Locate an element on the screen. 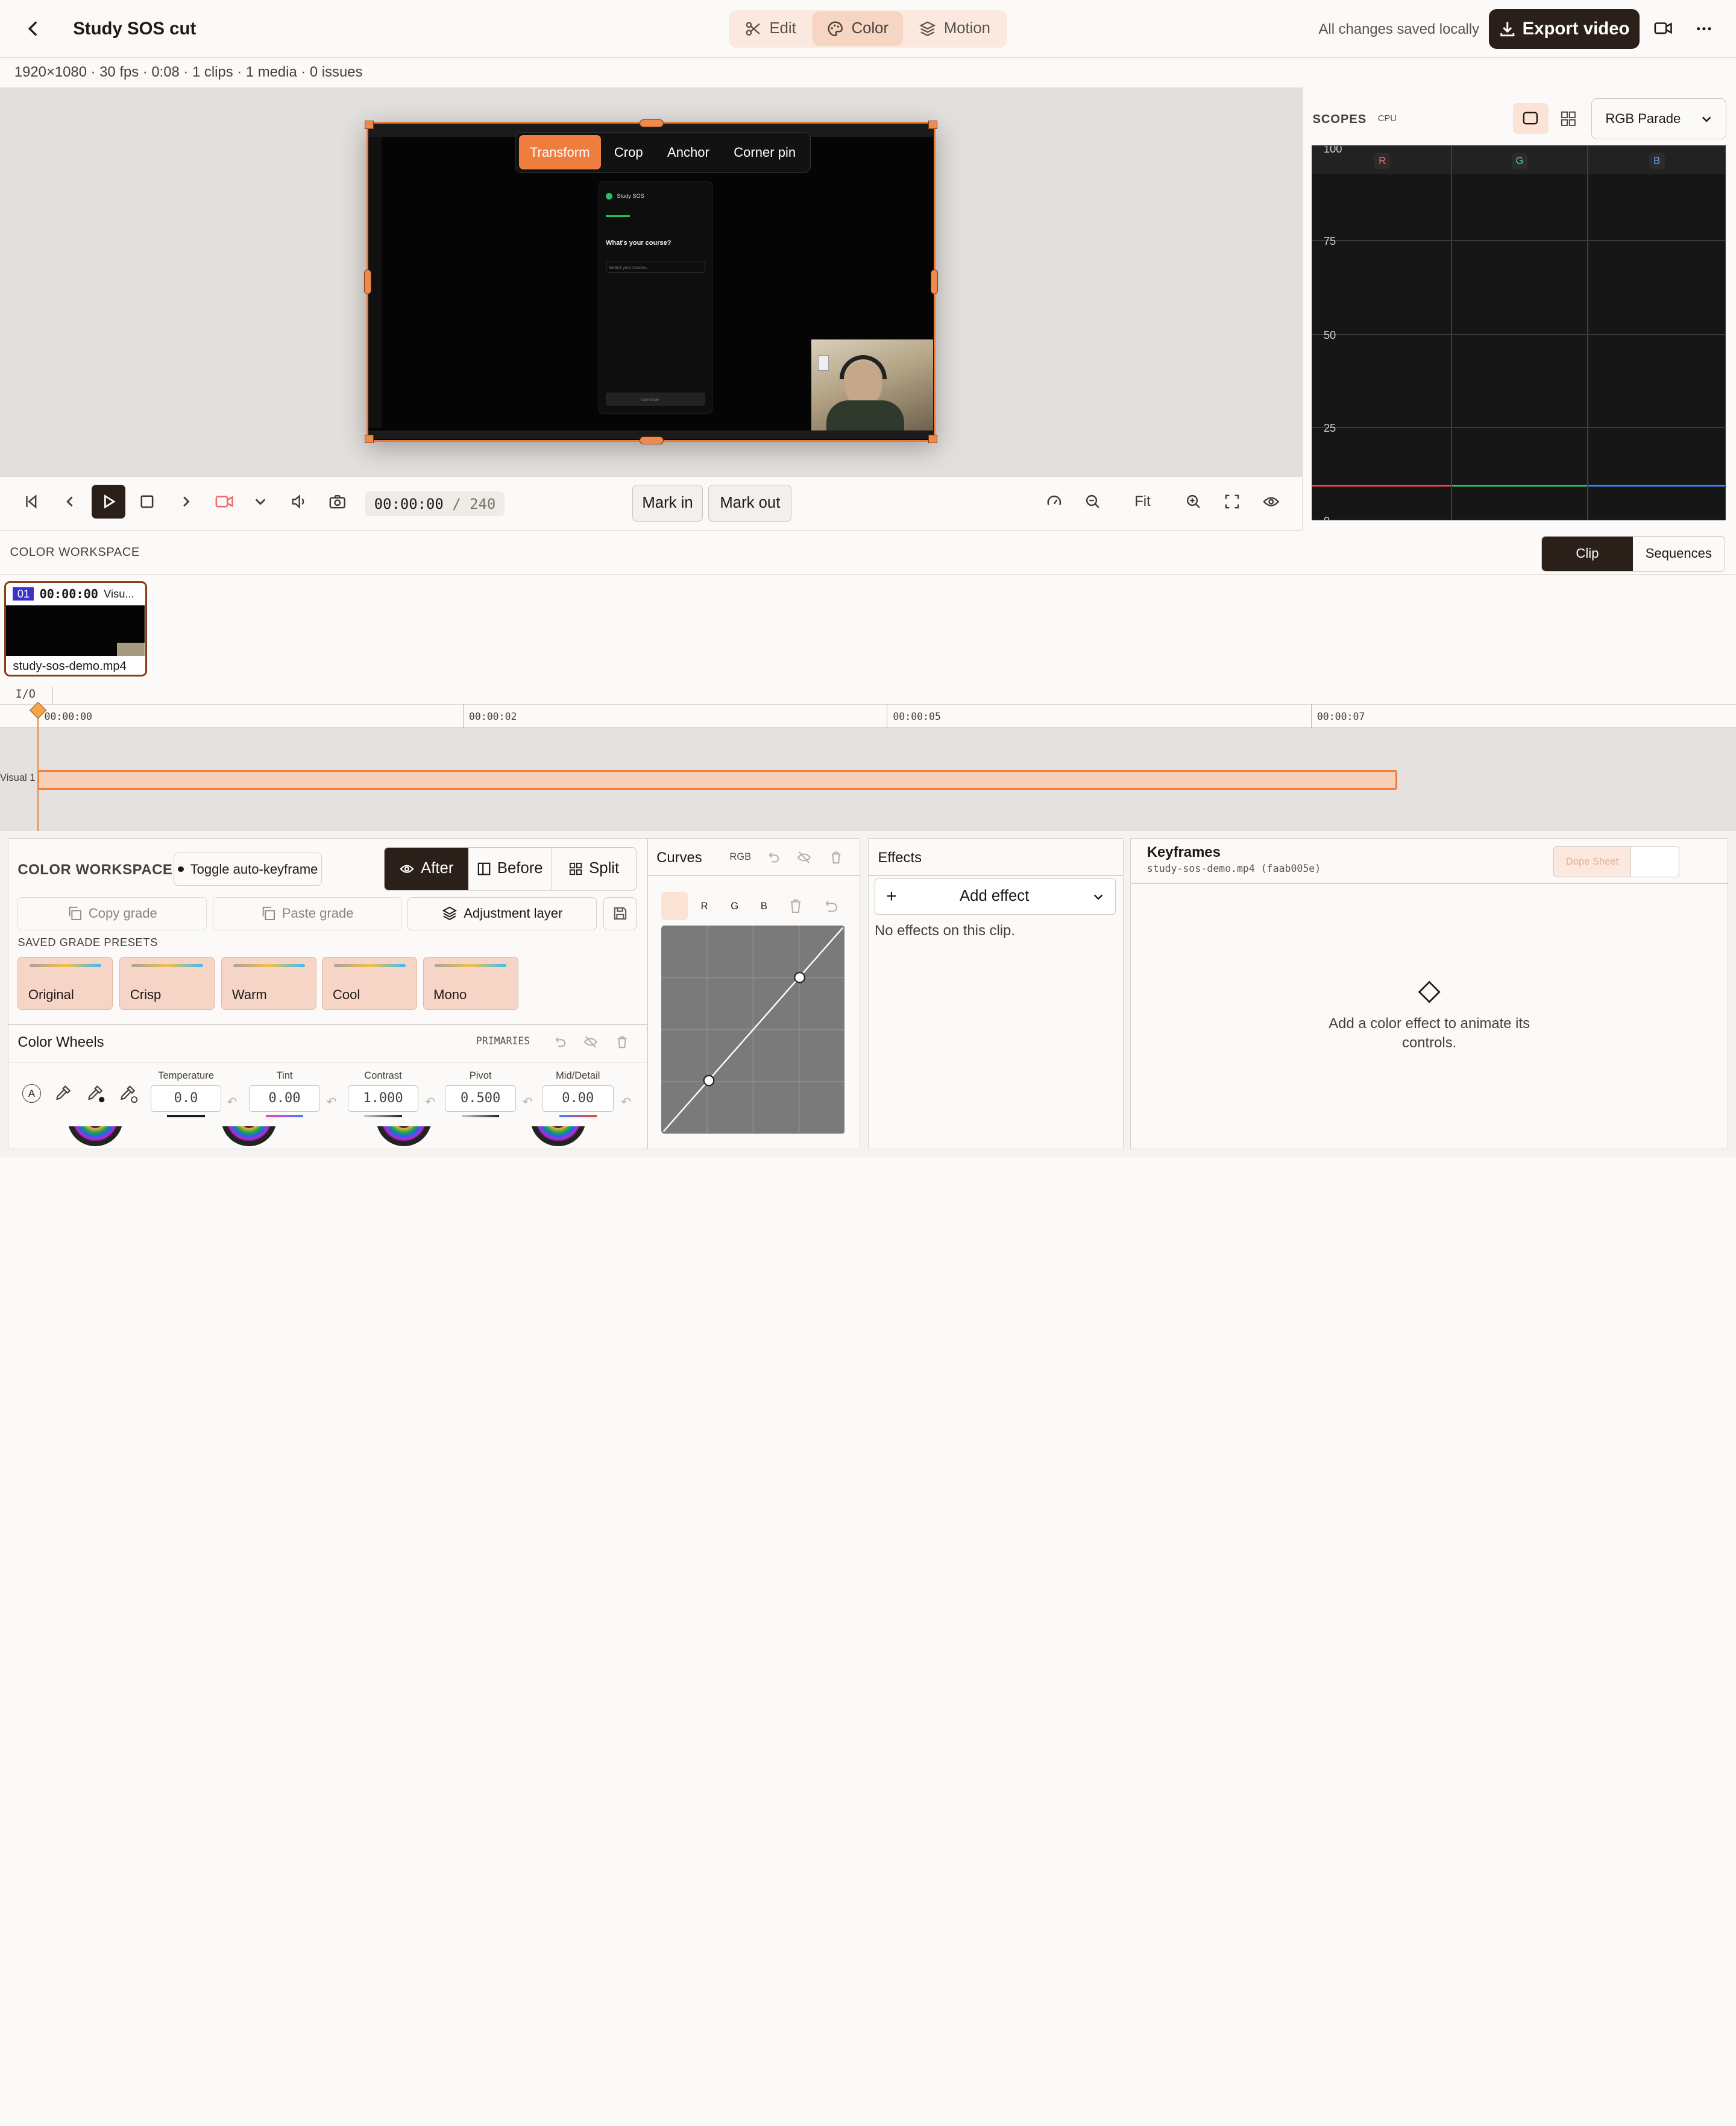  fit-button: Fit is located at coordinates (1142, 501).